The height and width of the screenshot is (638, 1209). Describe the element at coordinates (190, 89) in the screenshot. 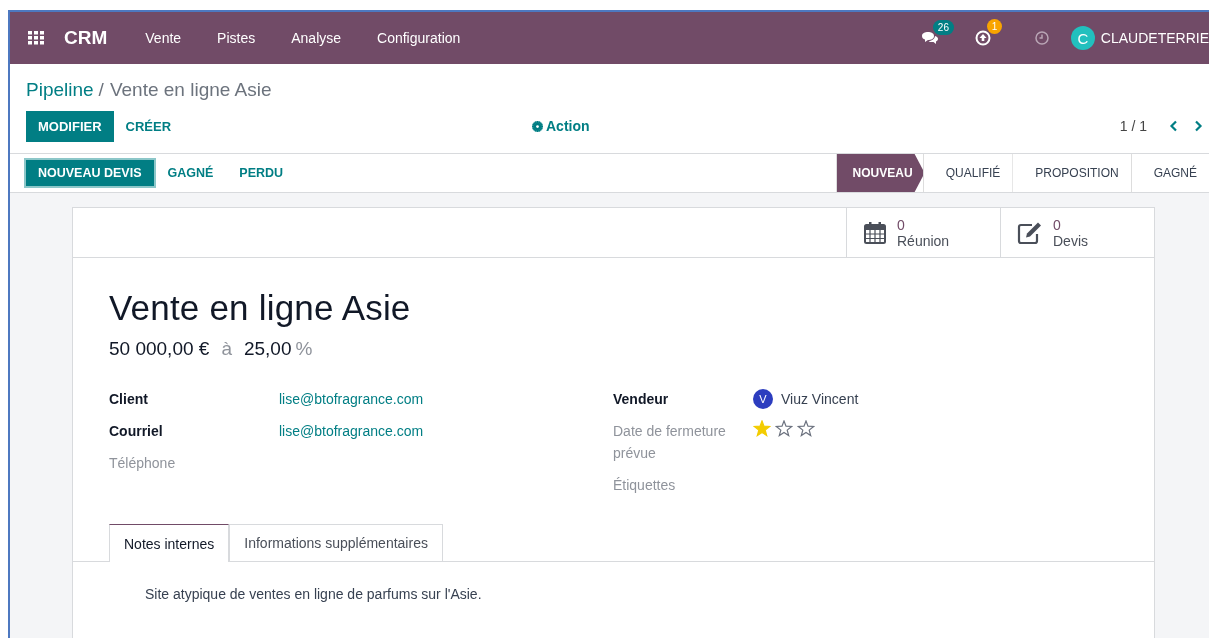

I see `breadcrumb-current: Vente en ligne Asie` at that location.